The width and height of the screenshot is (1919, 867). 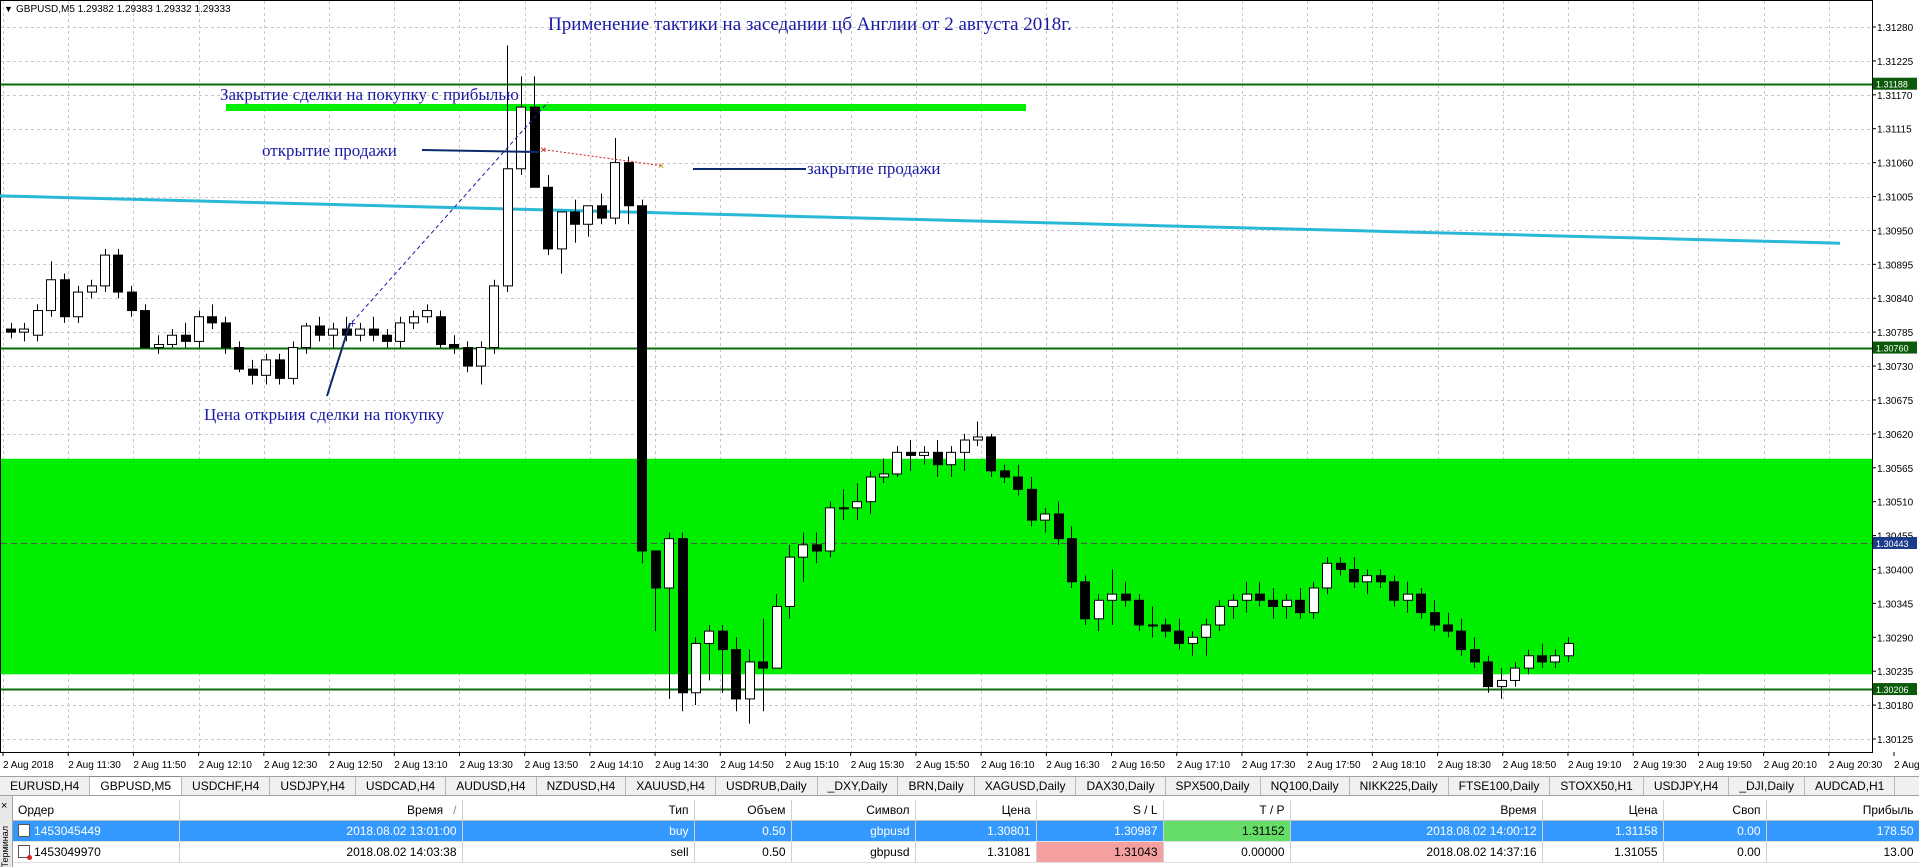 I want to click on time-tick-label: 2 Aug 18:50, so click(x=1530, y=765).